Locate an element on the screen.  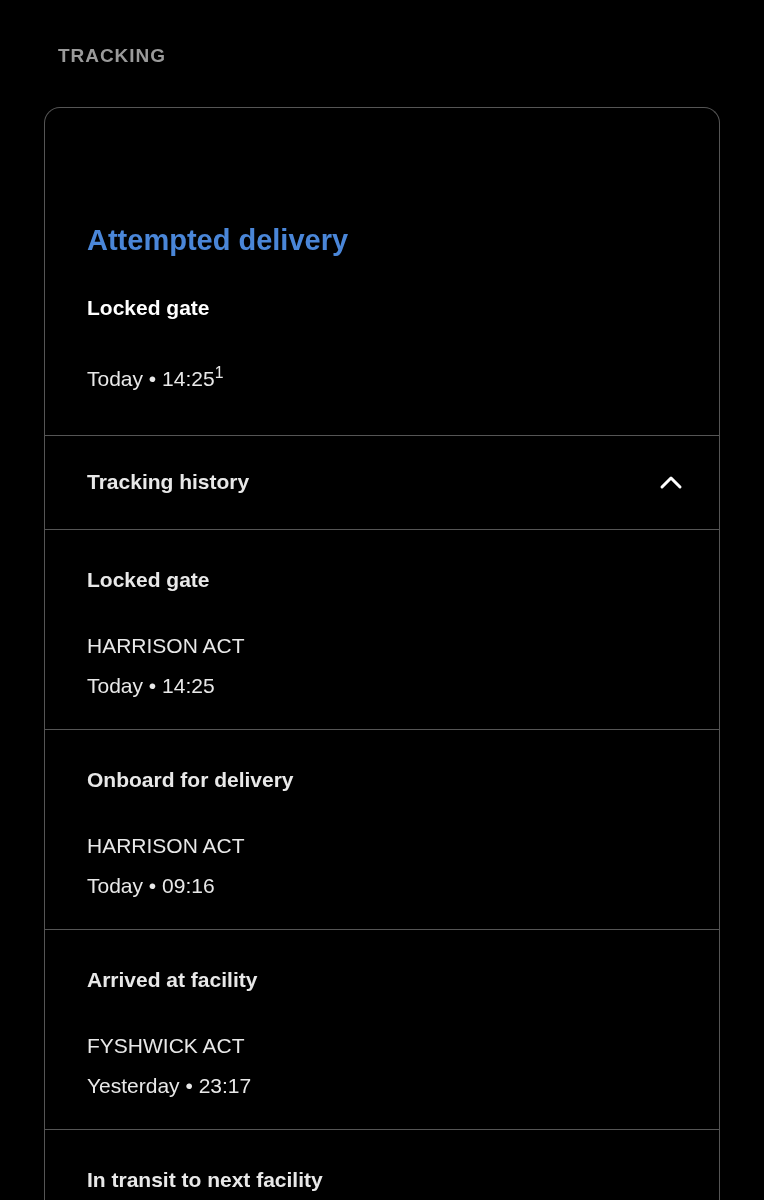
event-location: FYSHWICK ACT is located at coordinates (166, 1045).